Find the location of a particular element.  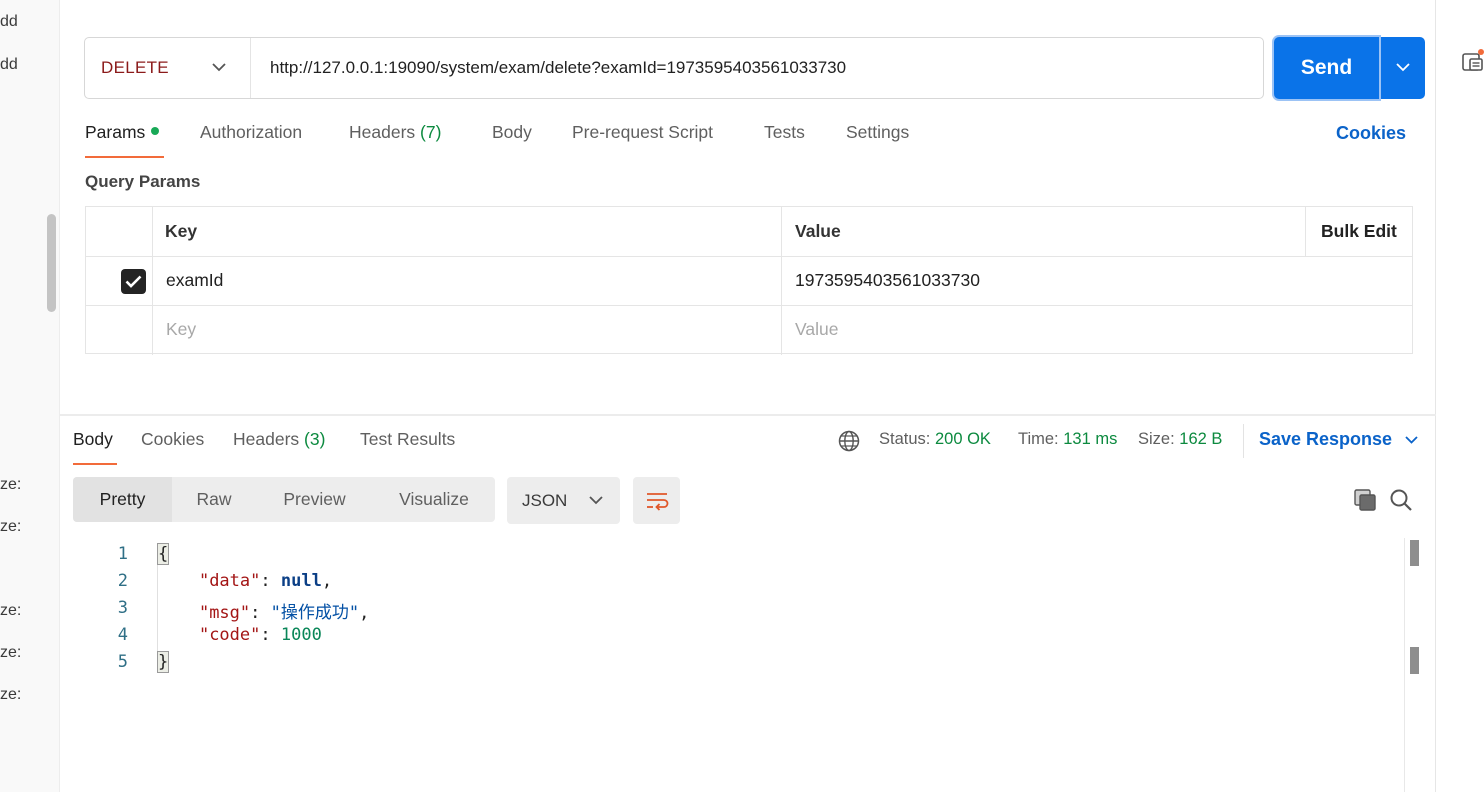

wrap-lines-button is located at coordinates (656, 500).